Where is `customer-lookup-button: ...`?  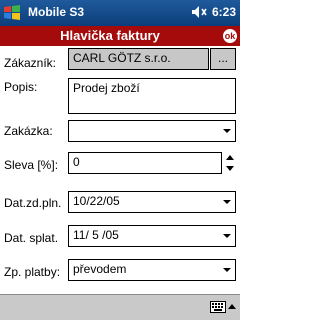
customer-lookup-button: ... is located at coordinates (223, 59).